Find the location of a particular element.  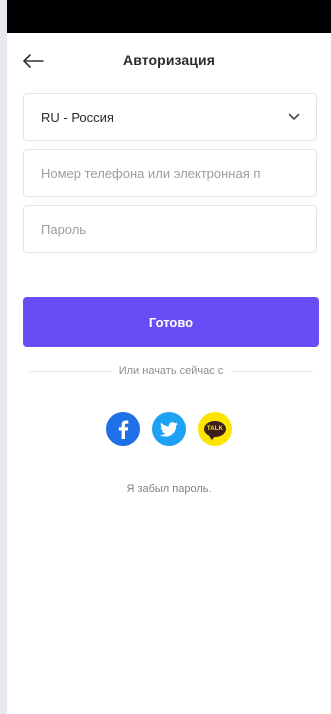

kakaotalk-icon-label: TALK is located at coordinates (215, 429).